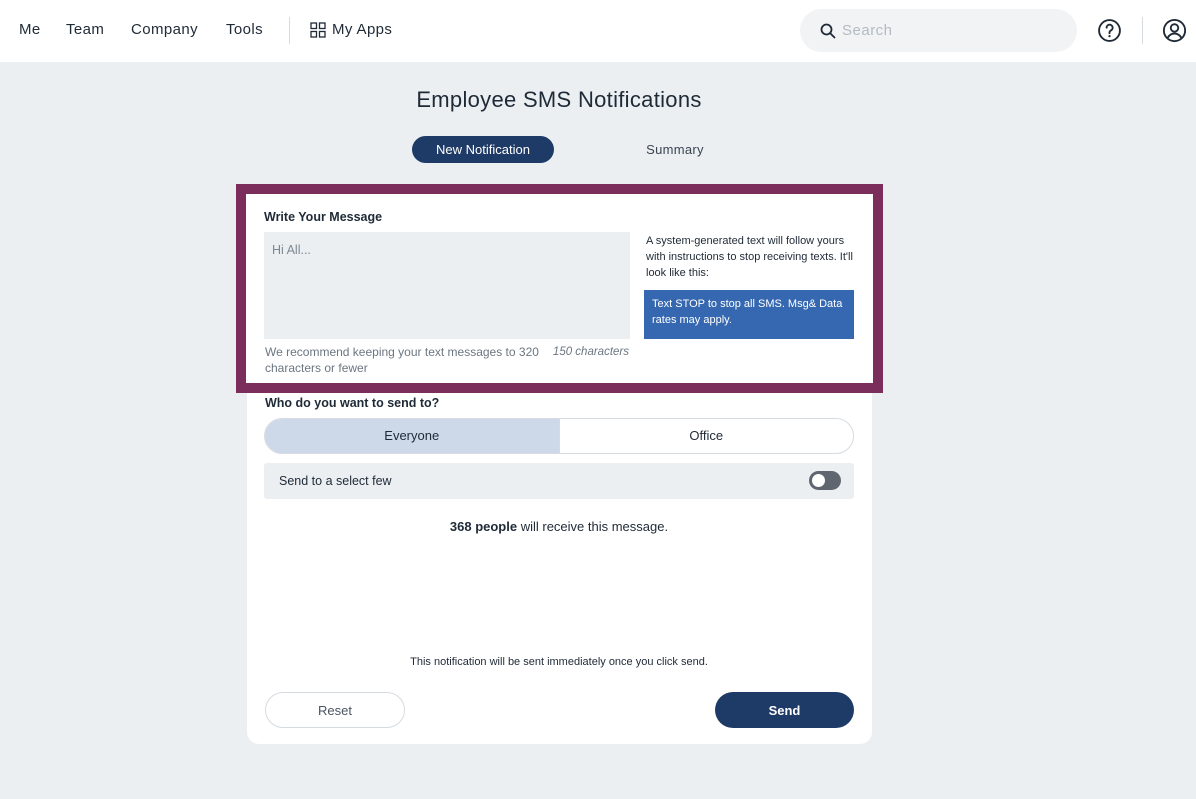 This screenshot has height=799, width=1196. What do you see at coordinates (323, 217) in the screenshot?
I see `message-label: Write Your Message` at bounding box center [323, 217].